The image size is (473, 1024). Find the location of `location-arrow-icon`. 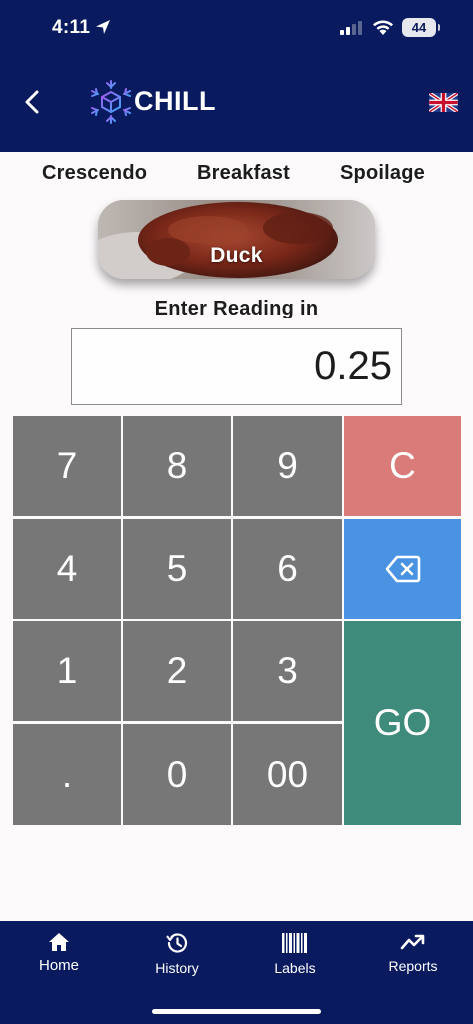

location-arrow-icon is located at coordinates (103, 27).